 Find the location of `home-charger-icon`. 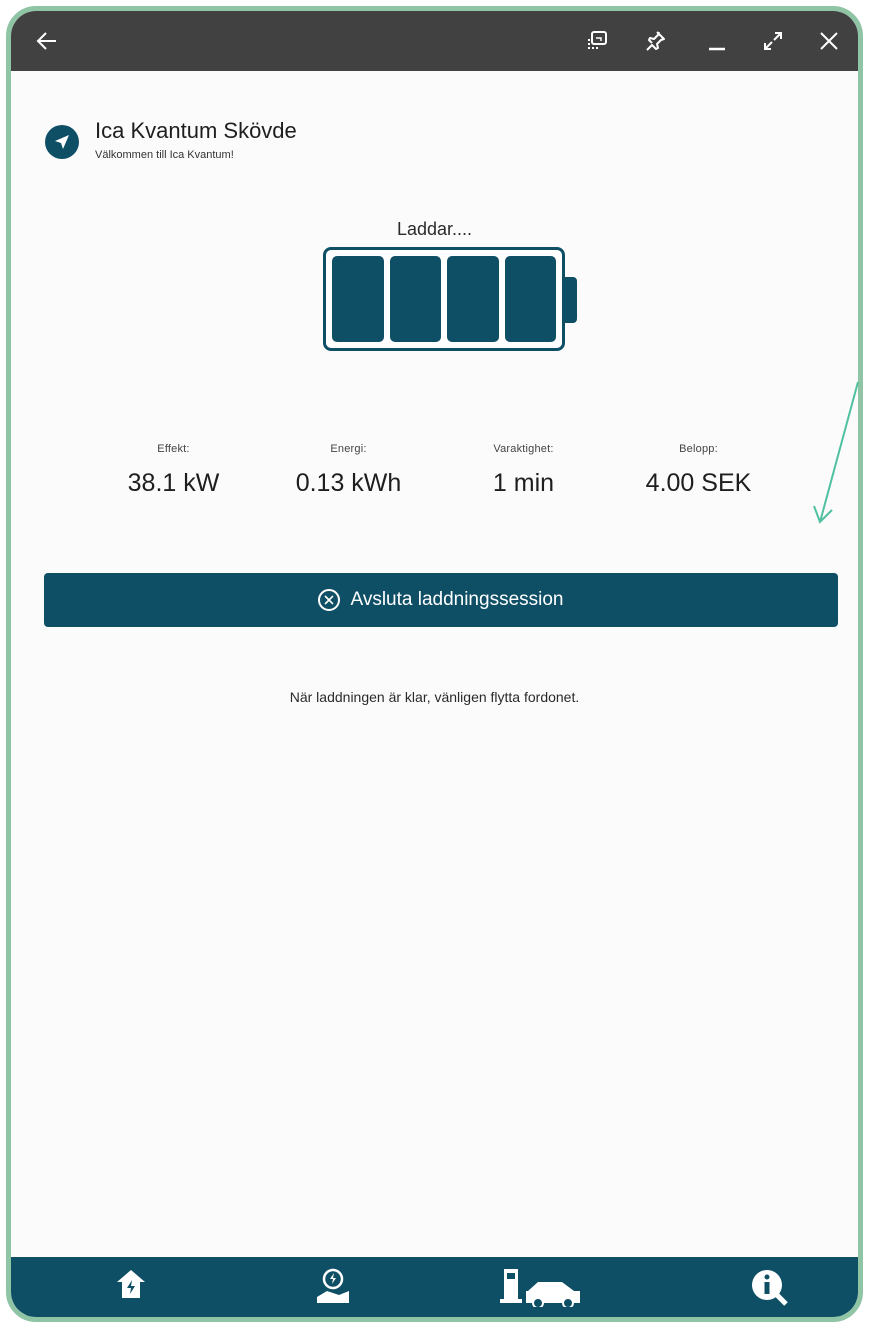

home-charger-icon is located at coordinates (131, 1286).